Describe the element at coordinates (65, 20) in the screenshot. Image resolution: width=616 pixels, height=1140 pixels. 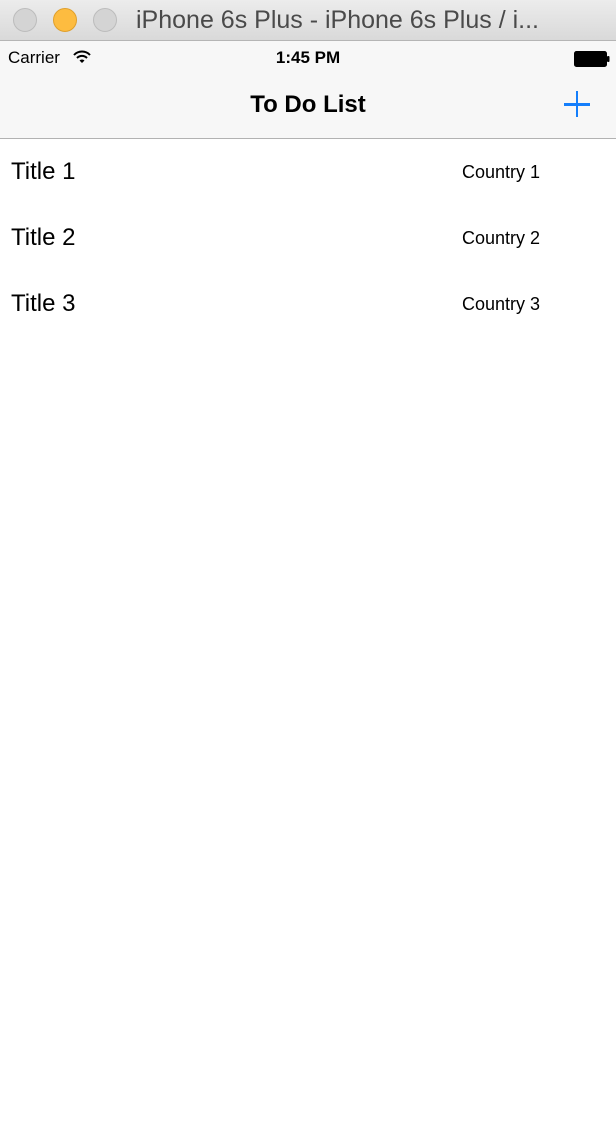
I see `minimize-window-button` at that location.